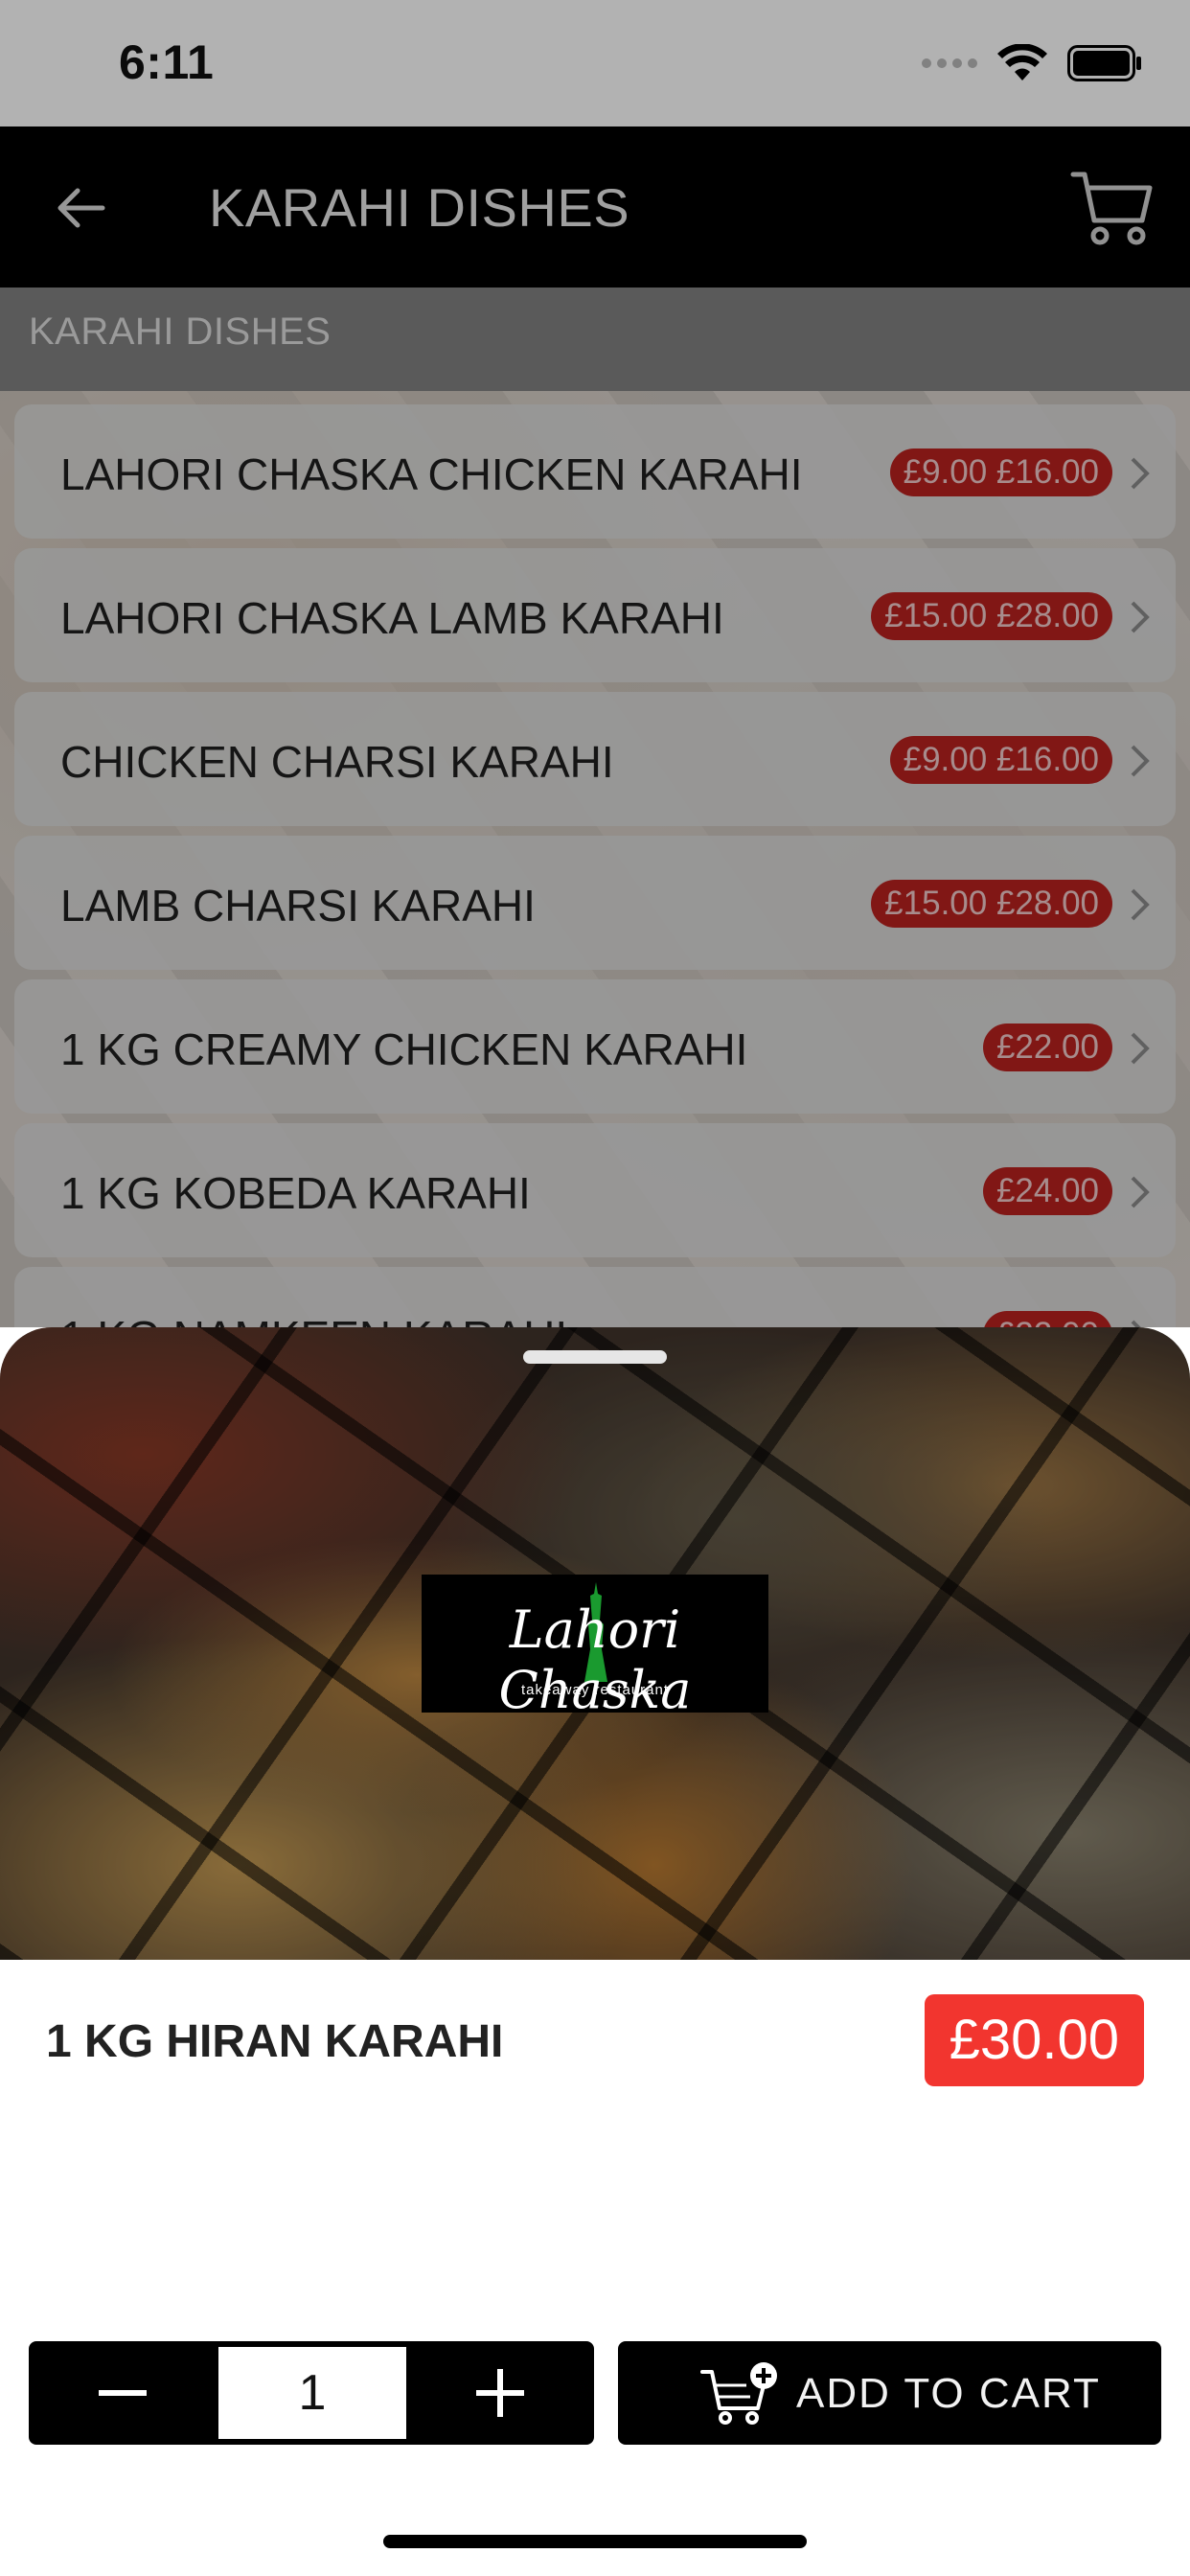  What do you see at coordinates (595, 1297) in the screenshot?
I see `menu-item: 1 KG NAMKEEN KARAHI £22.00` at bounding box center [595, 1297].